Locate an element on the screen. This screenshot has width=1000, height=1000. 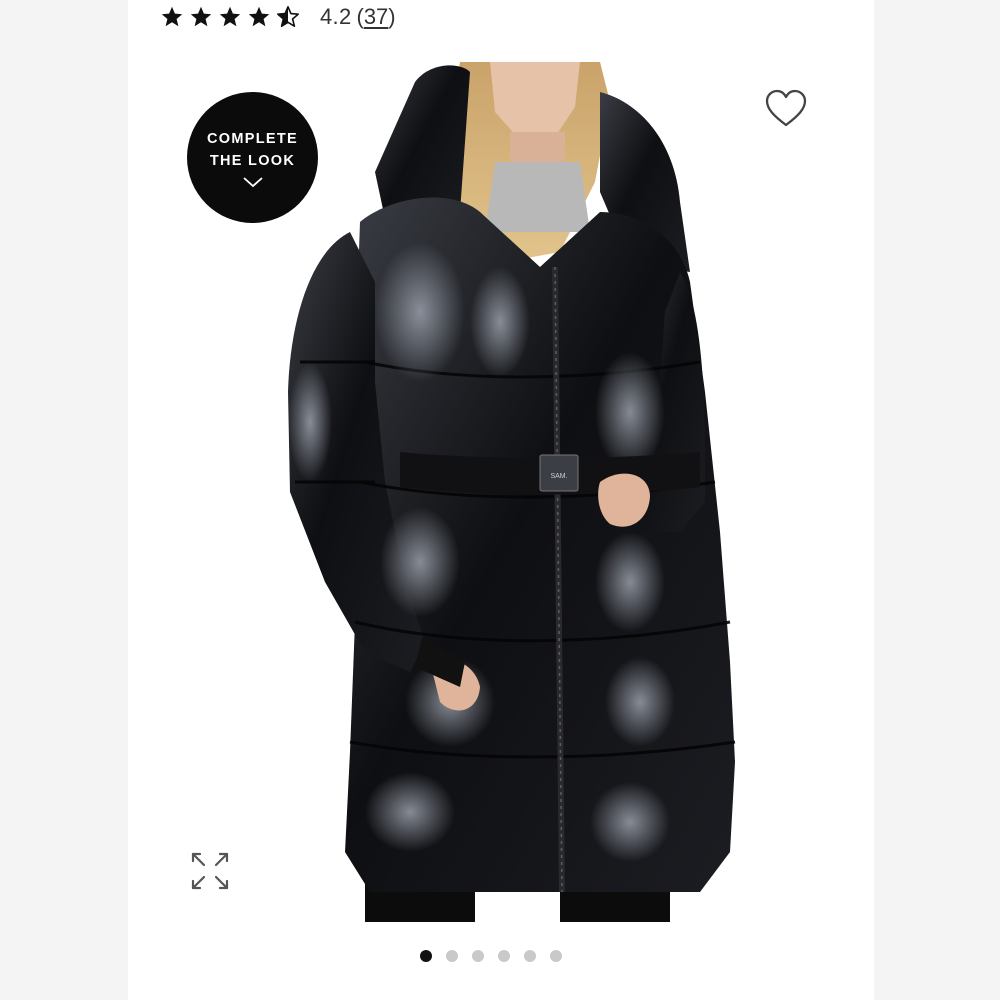
rating-row: 4.2 (37) is located at coordinates (278, 17).